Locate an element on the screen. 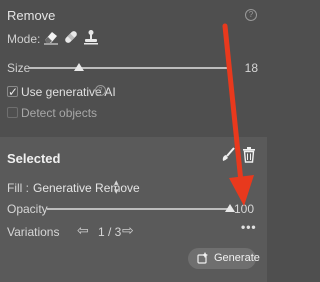  stamp-icon is located at coordinates (91, 37).